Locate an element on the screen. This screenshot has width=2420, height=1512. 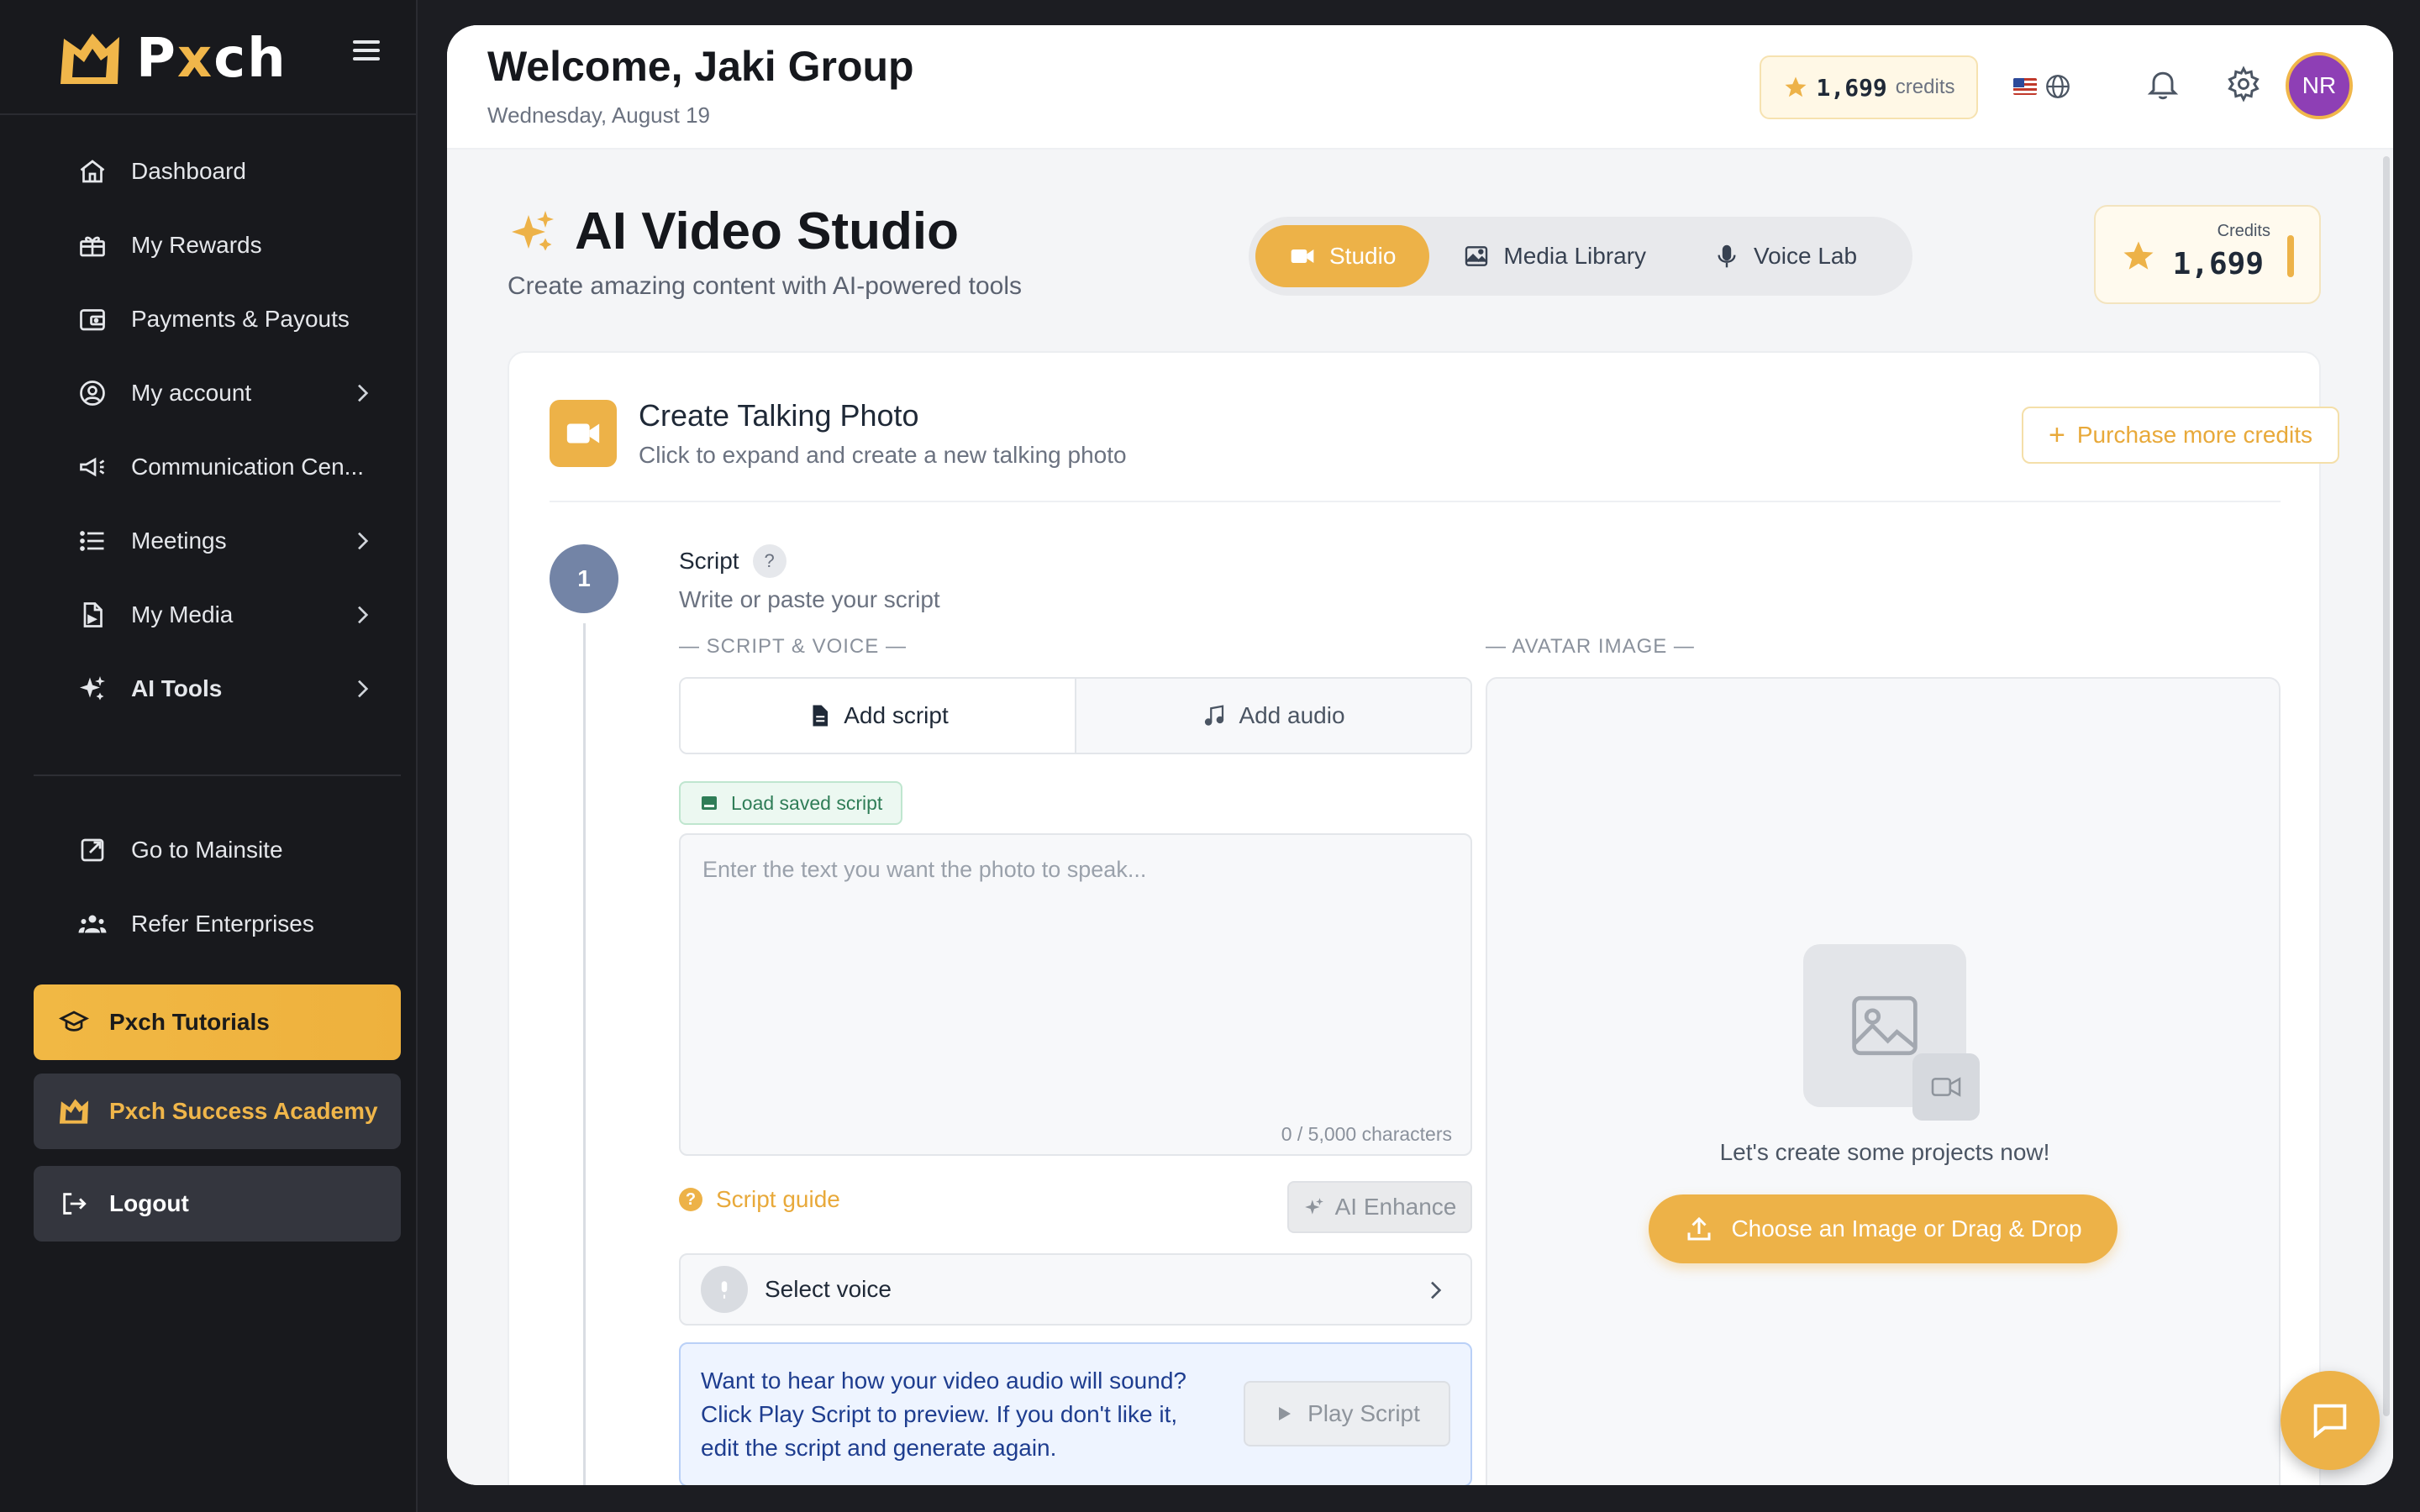
studio-tabs: Studio Media Library Voice Lab is located at coordinates (1580, 256).